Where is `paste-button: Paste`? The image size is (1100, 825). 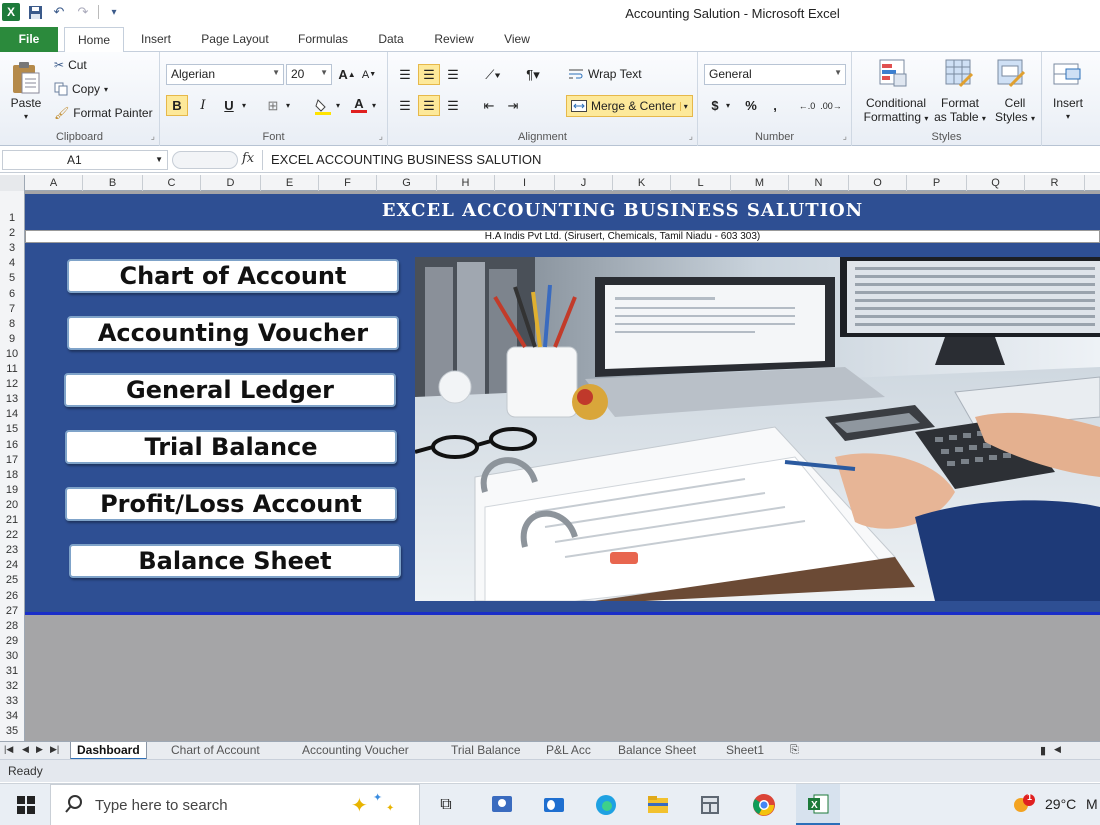 paste-button: Paste is located at coordinates (26, 103).